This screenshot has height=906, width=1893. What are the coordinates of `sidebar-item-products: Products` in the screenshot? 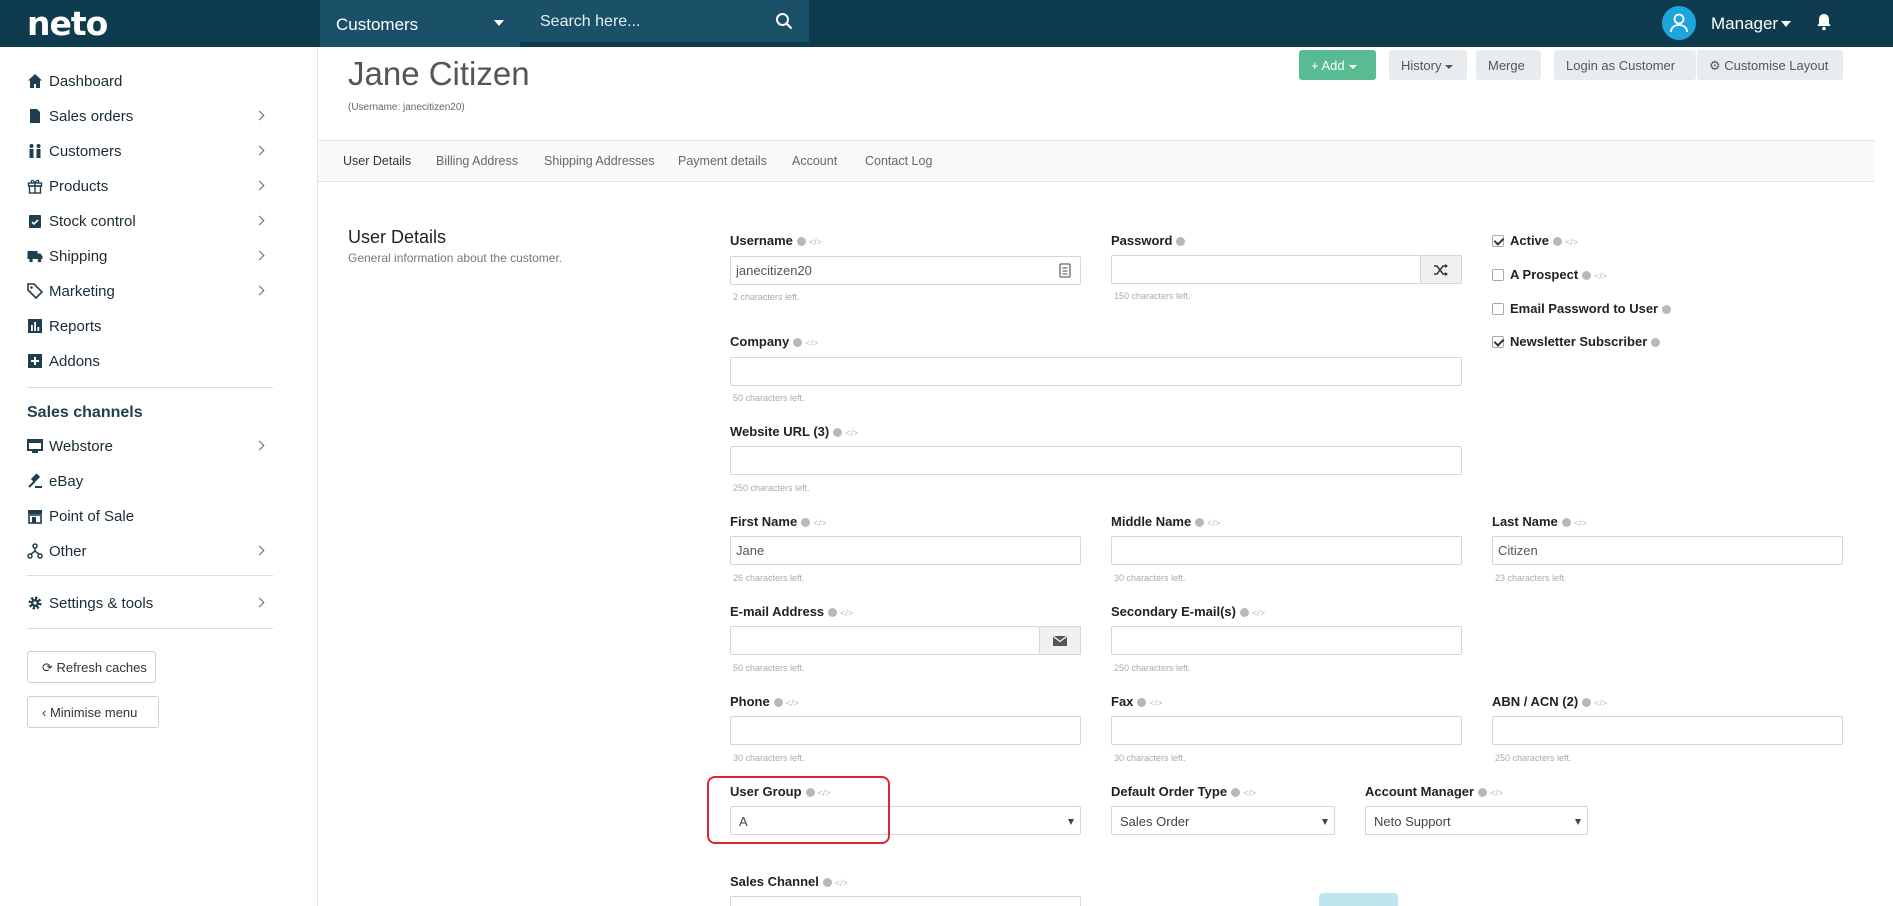 It's located at (147, 188).